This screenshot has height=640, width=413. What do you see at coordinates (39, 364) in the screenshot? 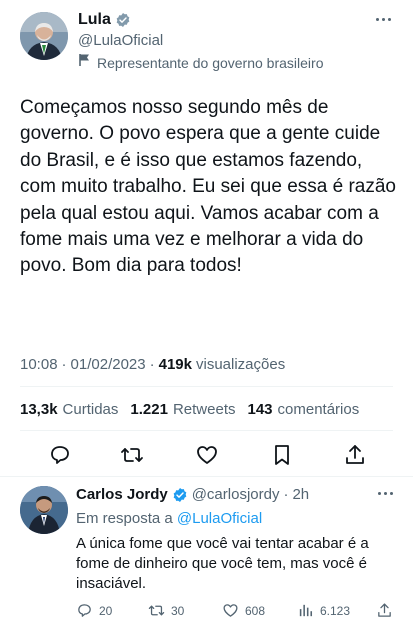
I see `tweet-time: 10:08` at bounding box center [39, 364].